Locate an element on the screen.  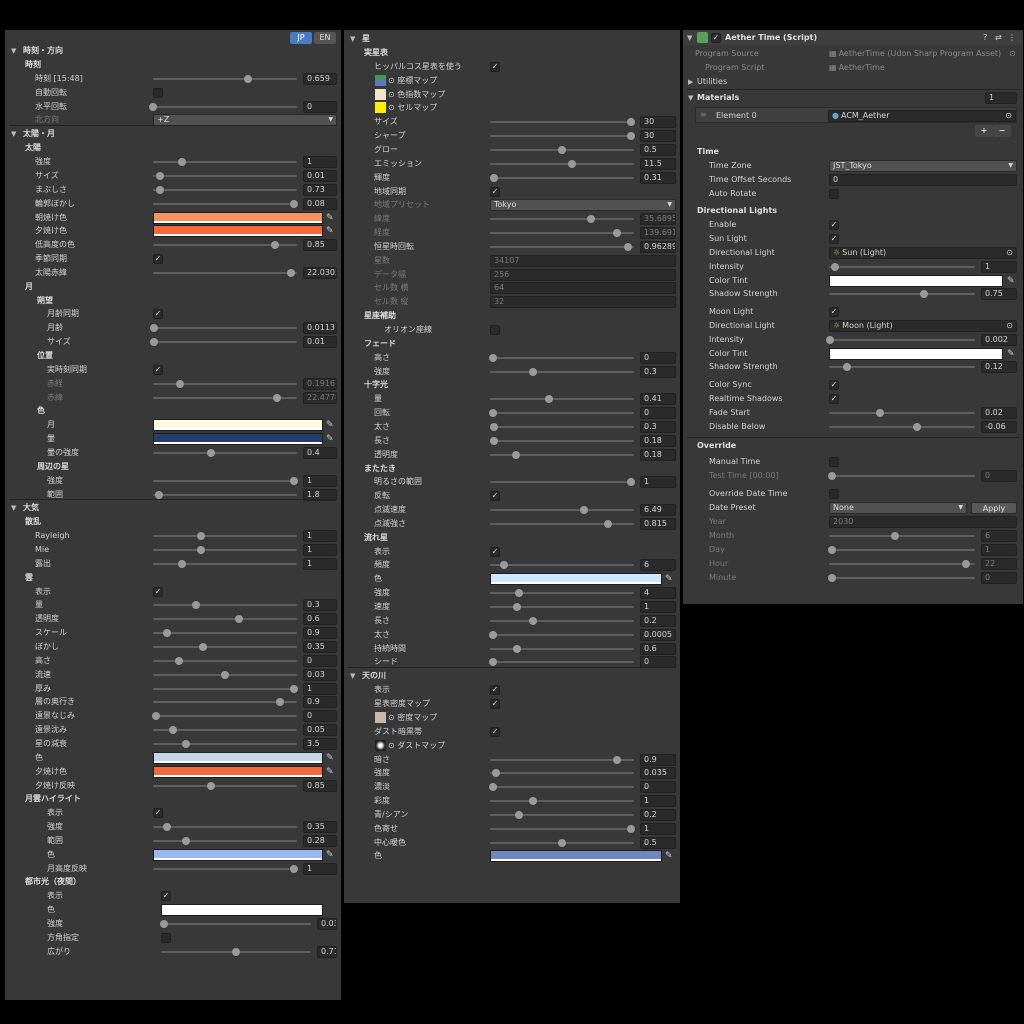
disable-below-row: Disable Below -0.06 is located at coordinates (853, 427).